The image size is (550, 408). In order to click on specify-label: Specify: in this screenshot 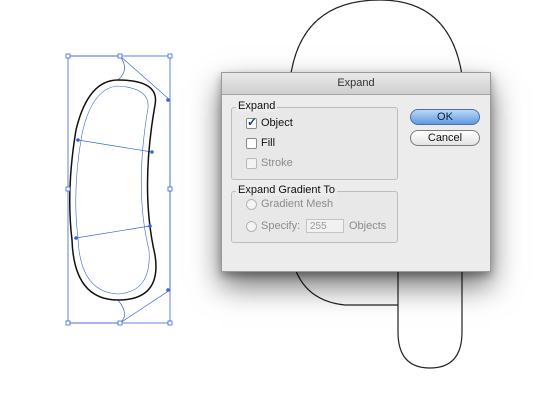, I will do `click(281, 226)`.